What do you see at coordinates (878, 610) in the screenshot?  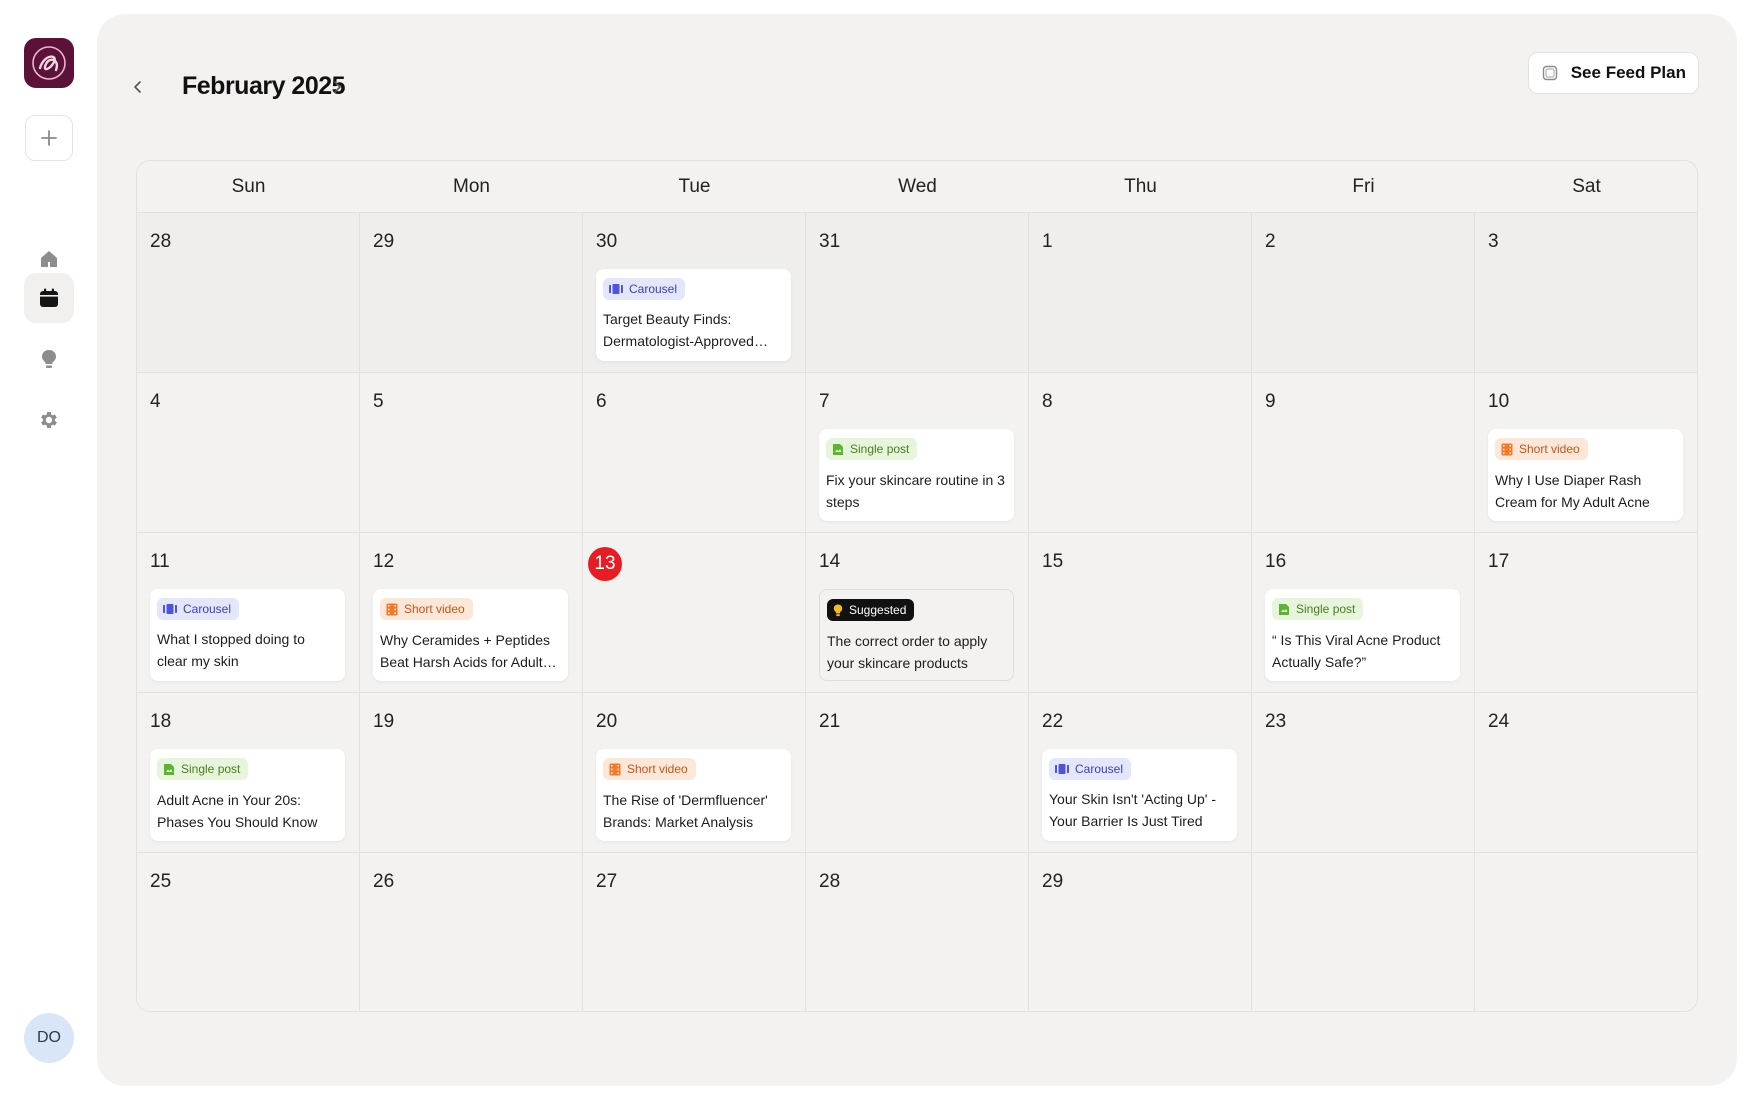 I see `event-type-label: Suggested` at bounding box center [878, 610].